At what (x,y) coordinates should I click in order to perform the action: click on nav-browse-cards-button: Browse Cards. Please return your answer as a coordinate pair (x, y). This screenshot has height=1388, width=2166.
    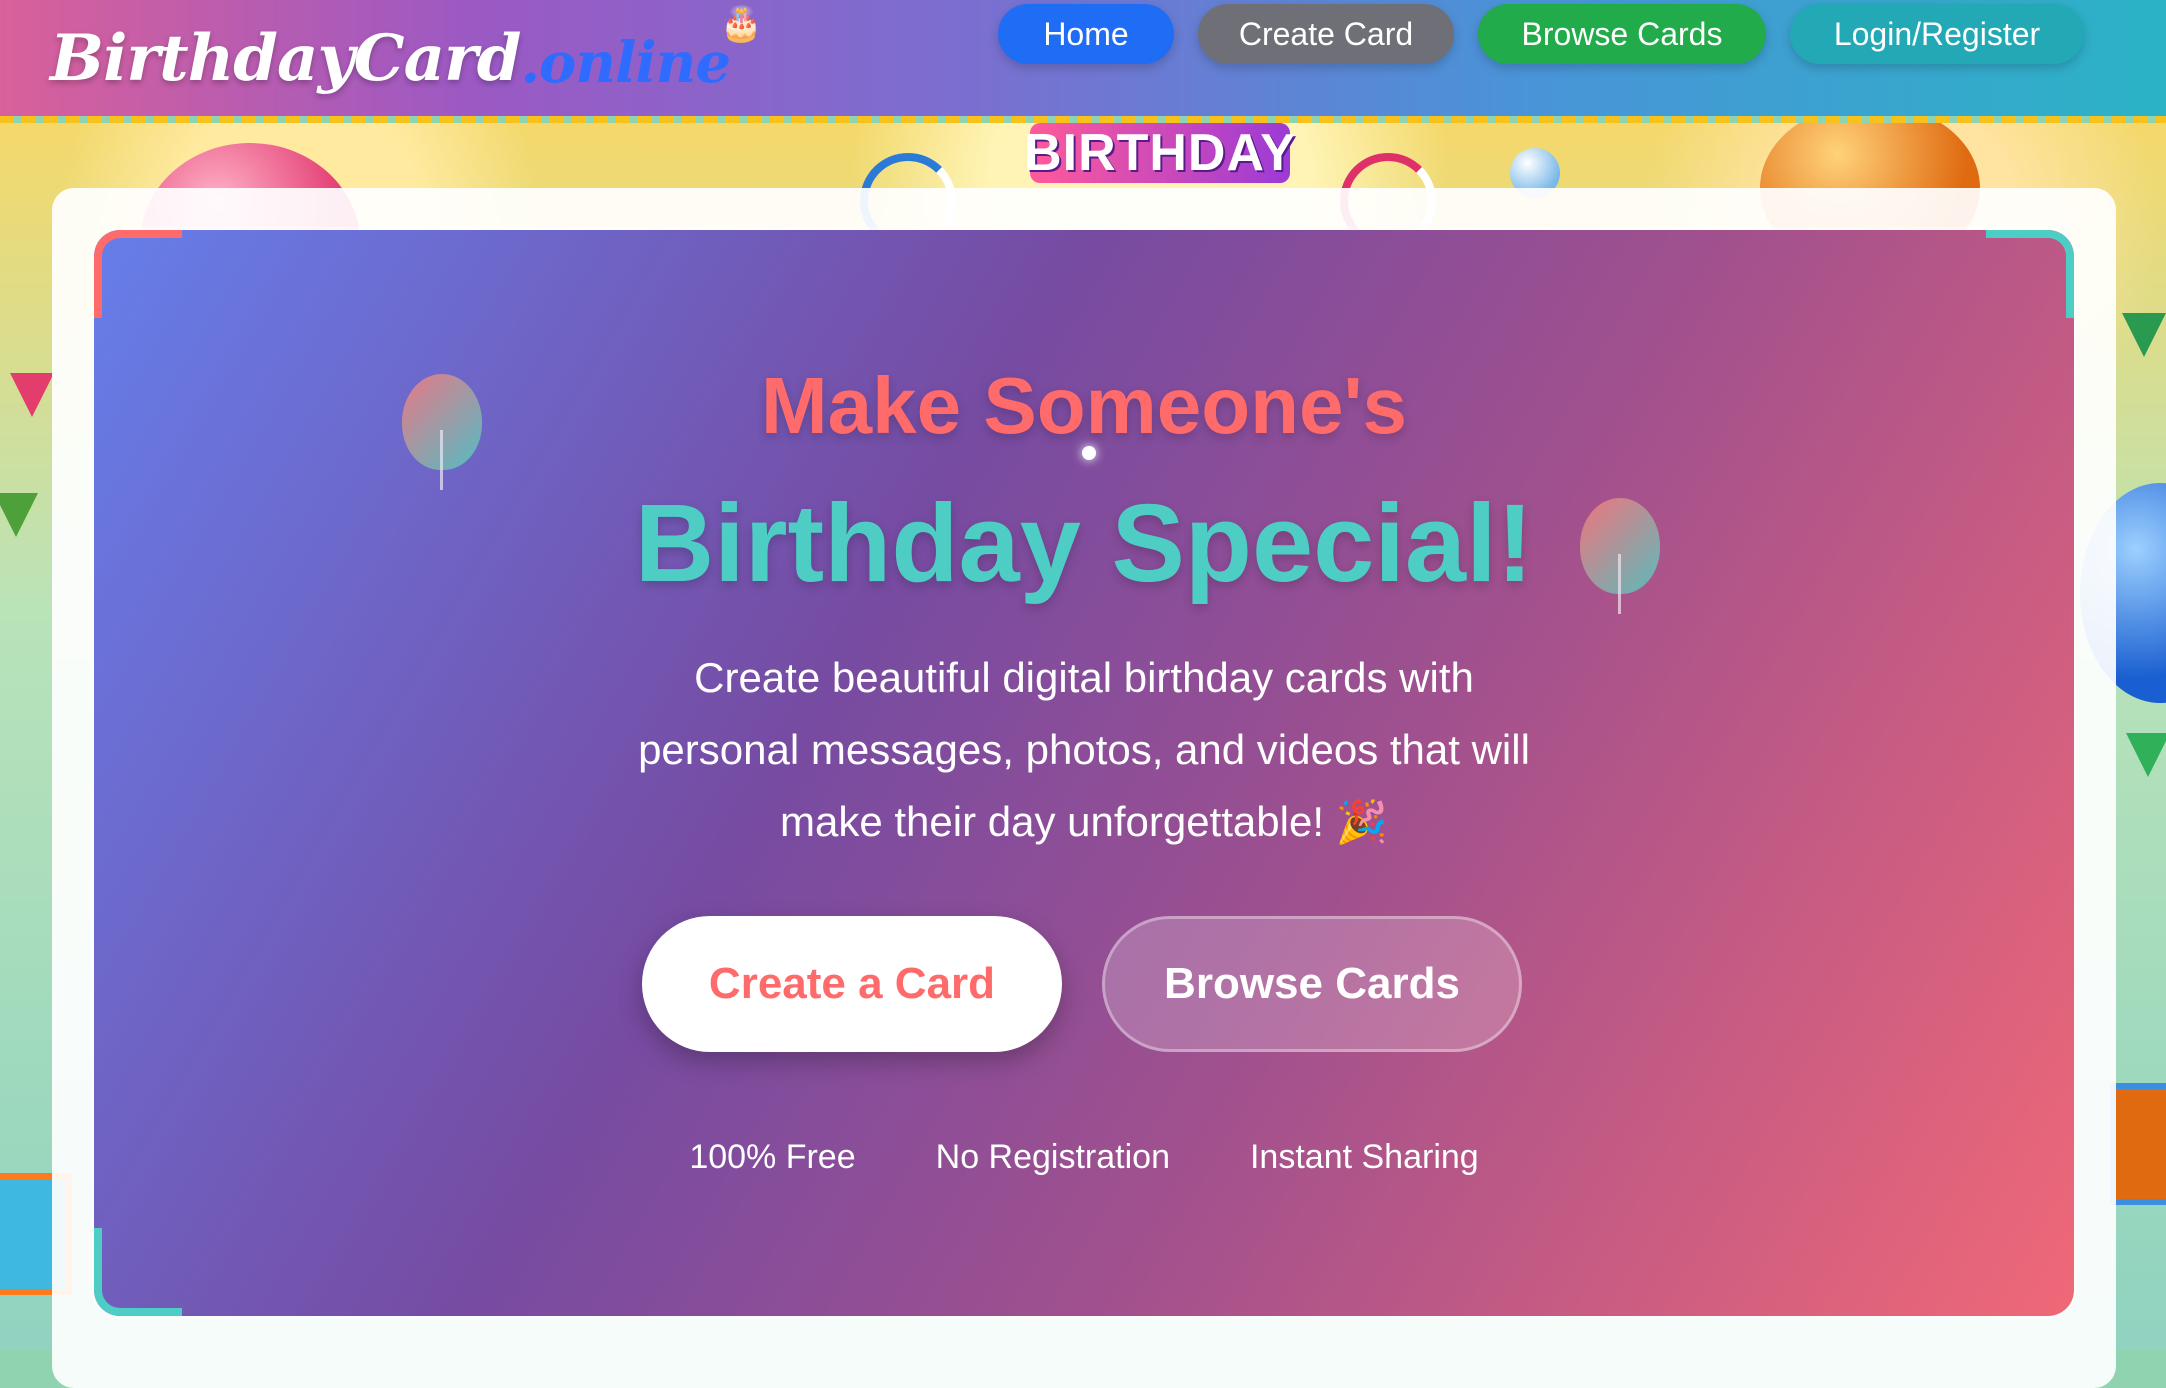
    Looking at the image, I should click on (1622, 34).